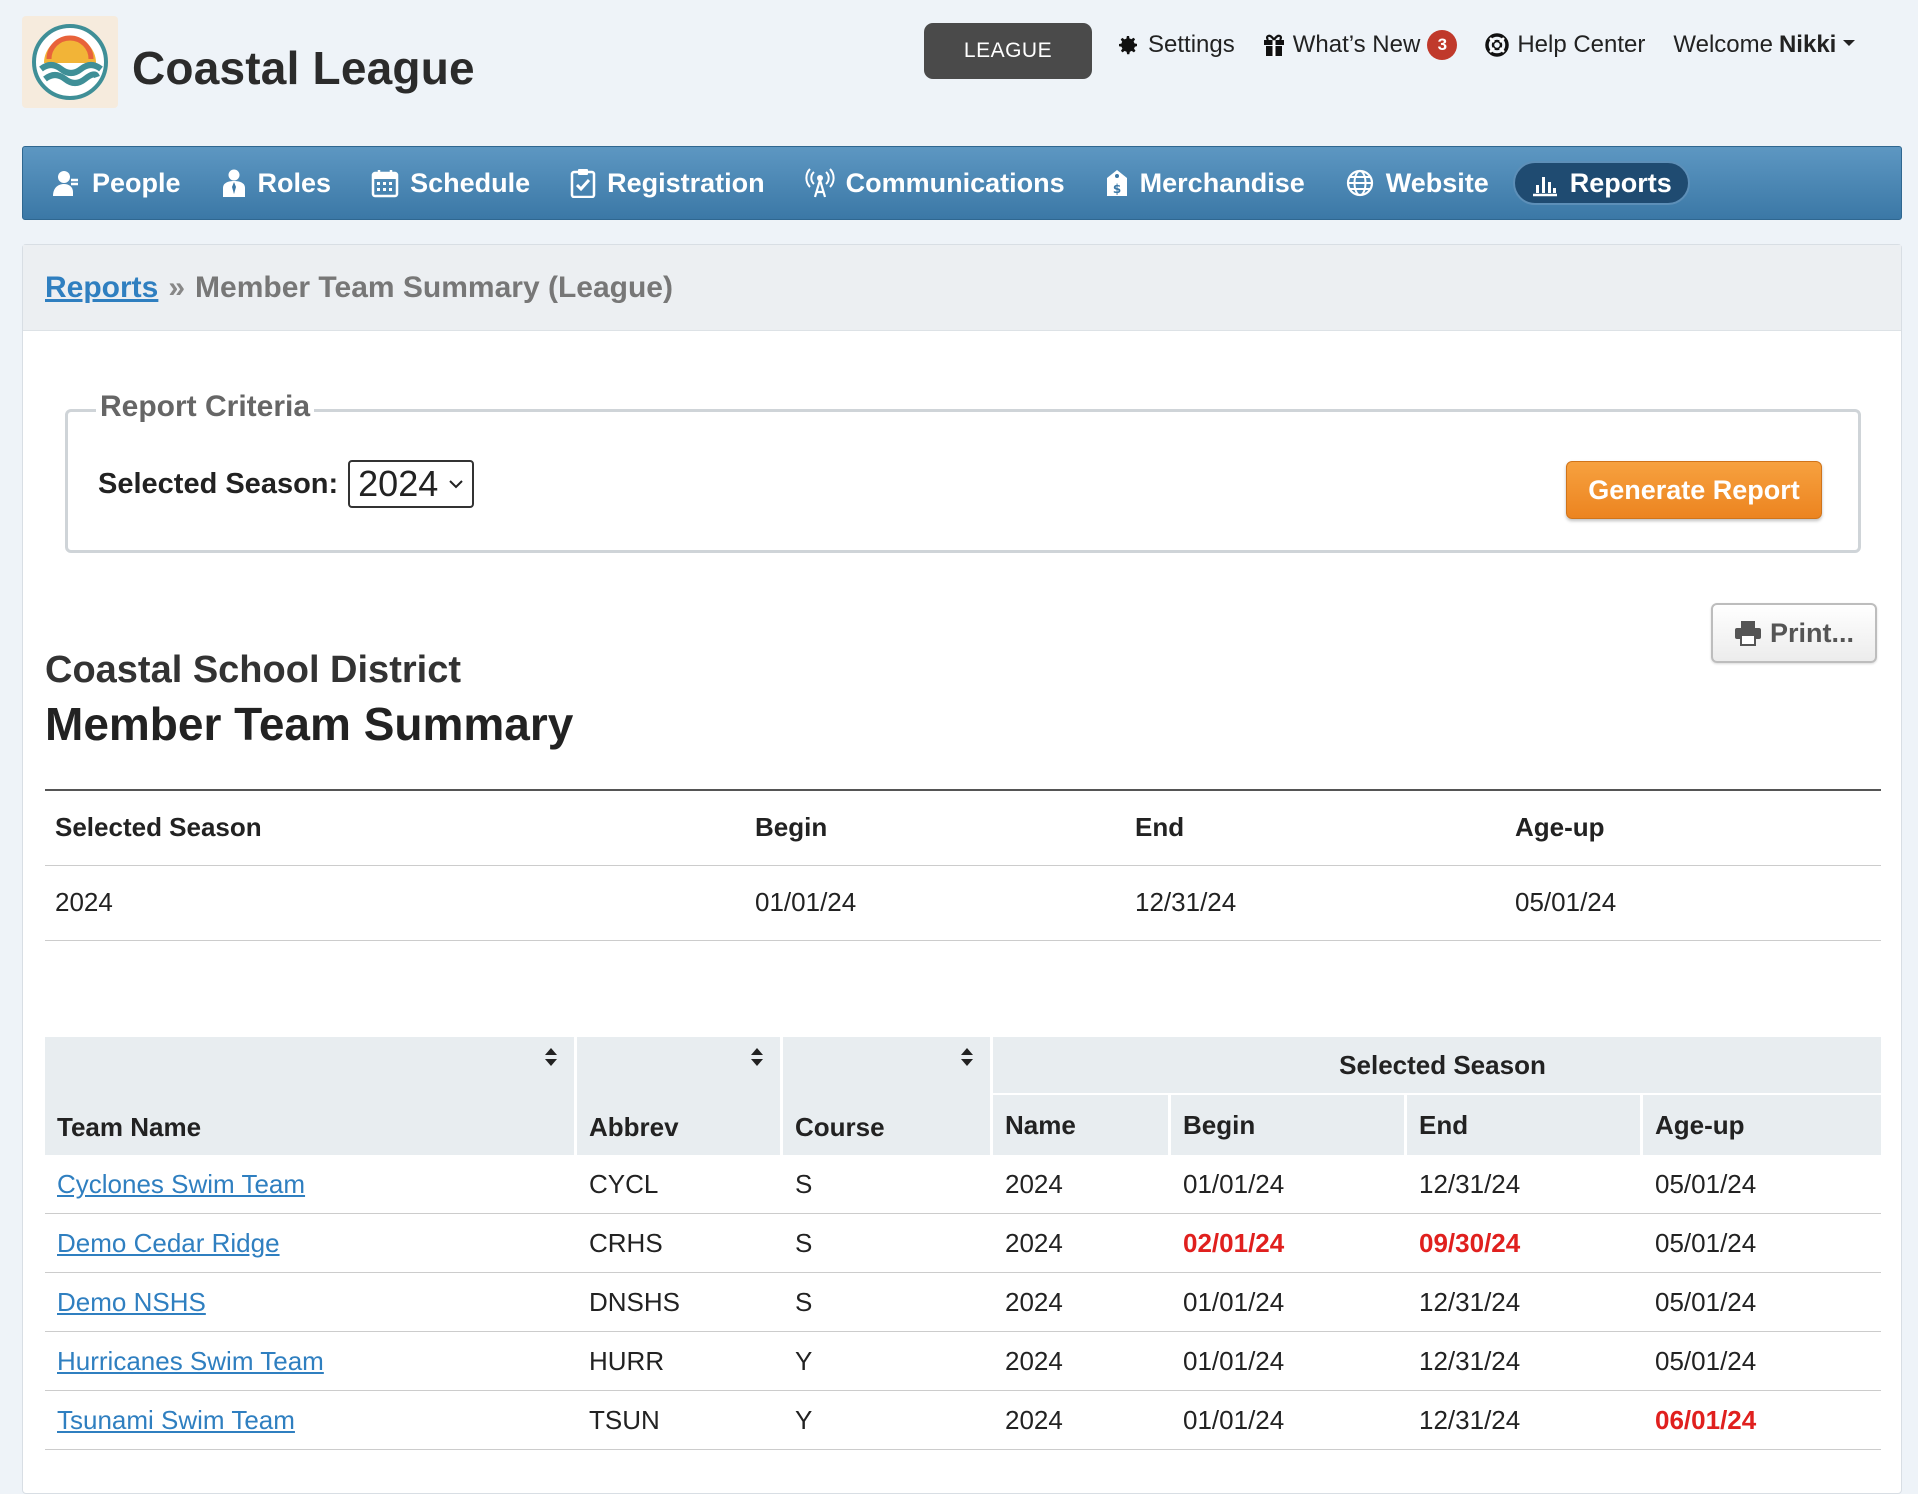 The image size is (1918, 1494). Describe the element at coordinates (168, 1243) in the screenshot. I see `team-link: Demo Cedar Ridge` at that location.